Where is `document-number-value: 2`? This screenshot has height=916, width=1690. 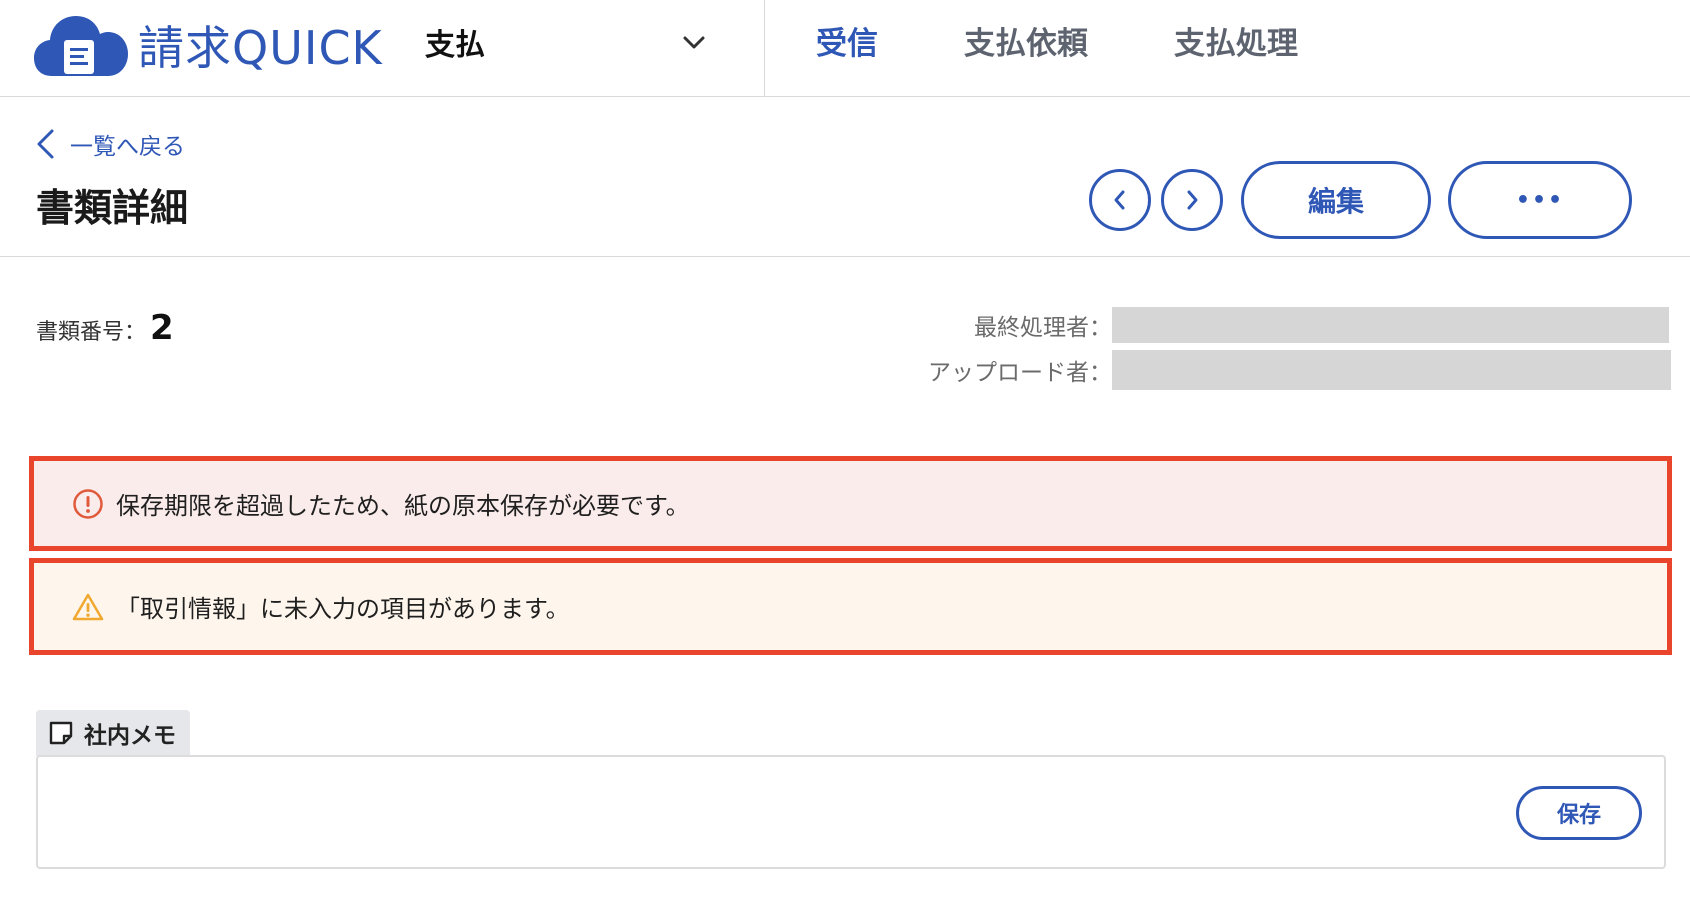
document-number-value: 2 is located at coordinates (162, 328).